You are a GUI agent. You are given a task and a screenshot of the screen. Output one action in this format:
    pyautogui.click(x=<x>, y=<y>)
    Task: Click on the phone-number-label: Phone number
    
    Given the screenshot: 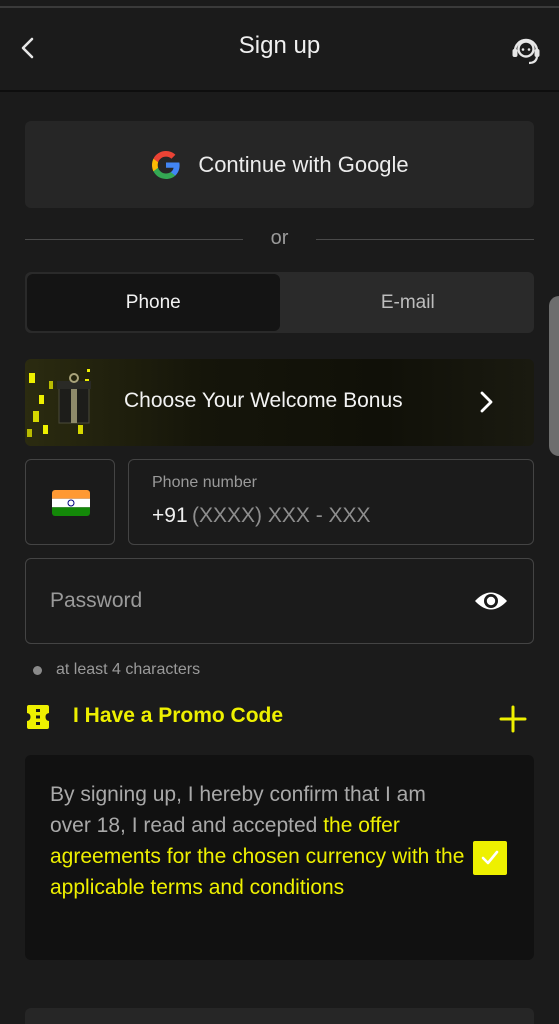 What is the action you would take?
    pyautogui.click(x=204, y=482)
    